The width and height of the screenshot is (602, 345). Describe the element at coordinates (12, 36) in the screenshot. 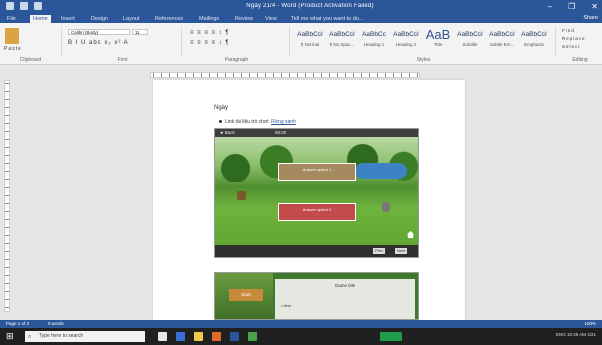

I see `paste-icon` at that location.